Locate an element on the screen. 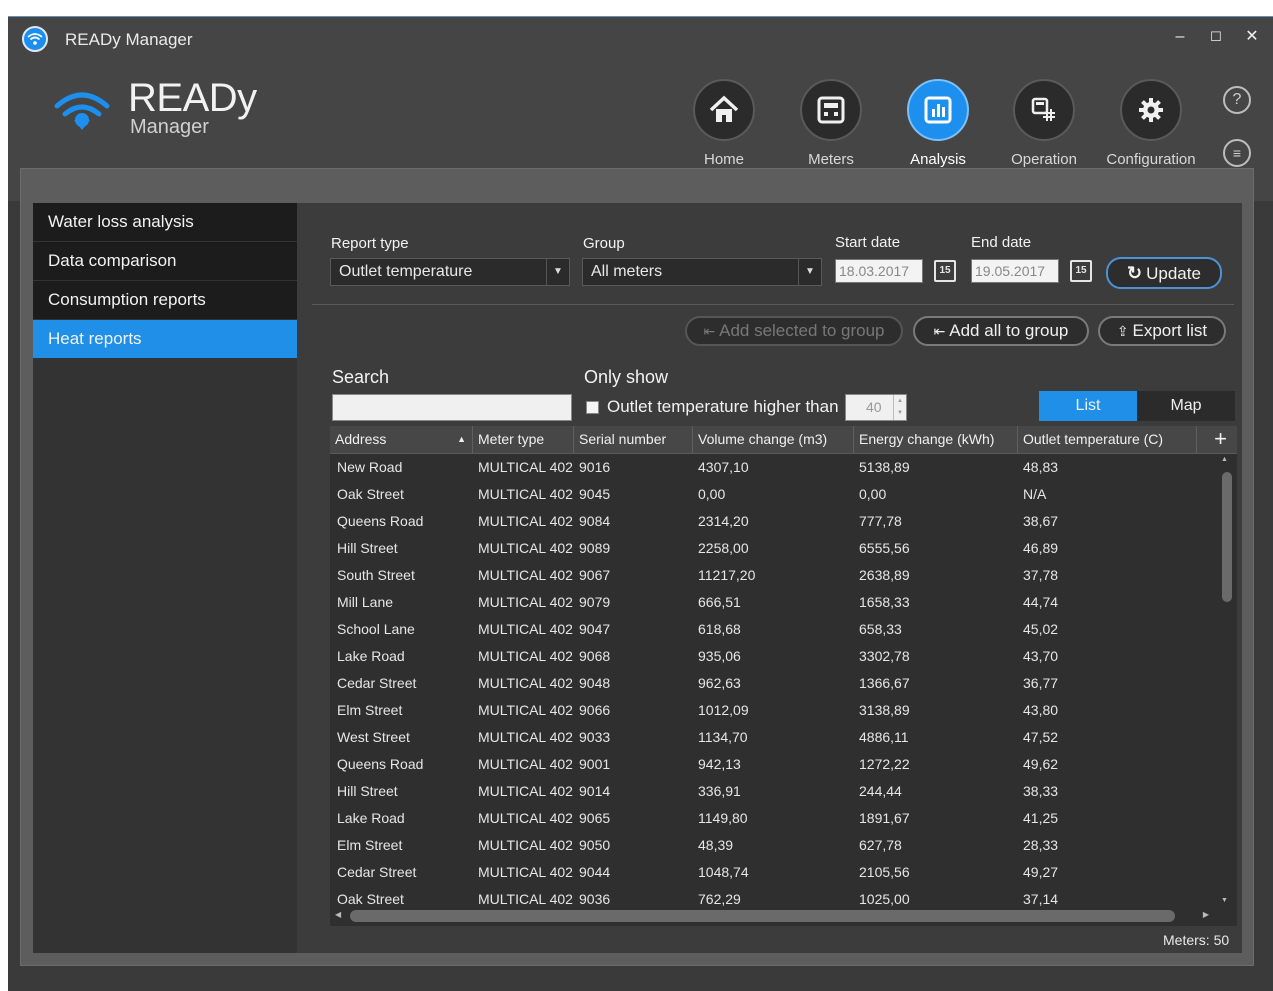 The height and width of the screenshot is (991, 1273). update-button: ↻ Update is located at coordinates (1164, 273).